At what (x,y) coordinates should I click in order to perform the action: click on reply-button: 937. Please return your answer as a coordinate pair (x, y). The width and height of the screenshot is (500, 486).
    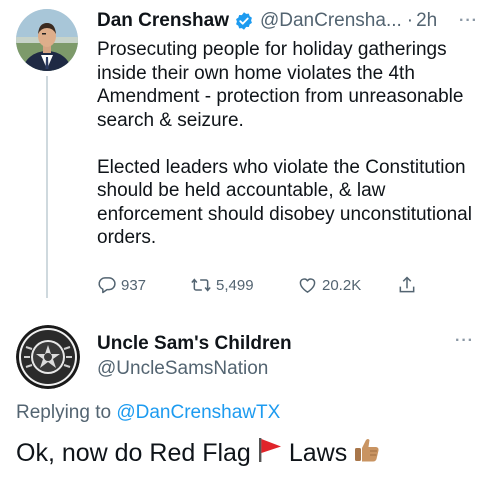
    Looking at the image, I should click on (121, 285).